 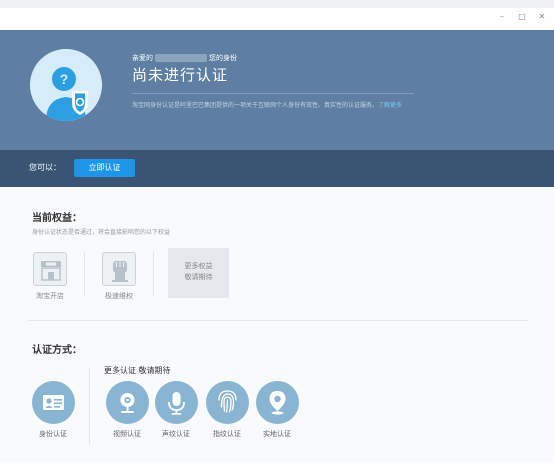 I want to click on top-strip, so click(x=277, y=4).